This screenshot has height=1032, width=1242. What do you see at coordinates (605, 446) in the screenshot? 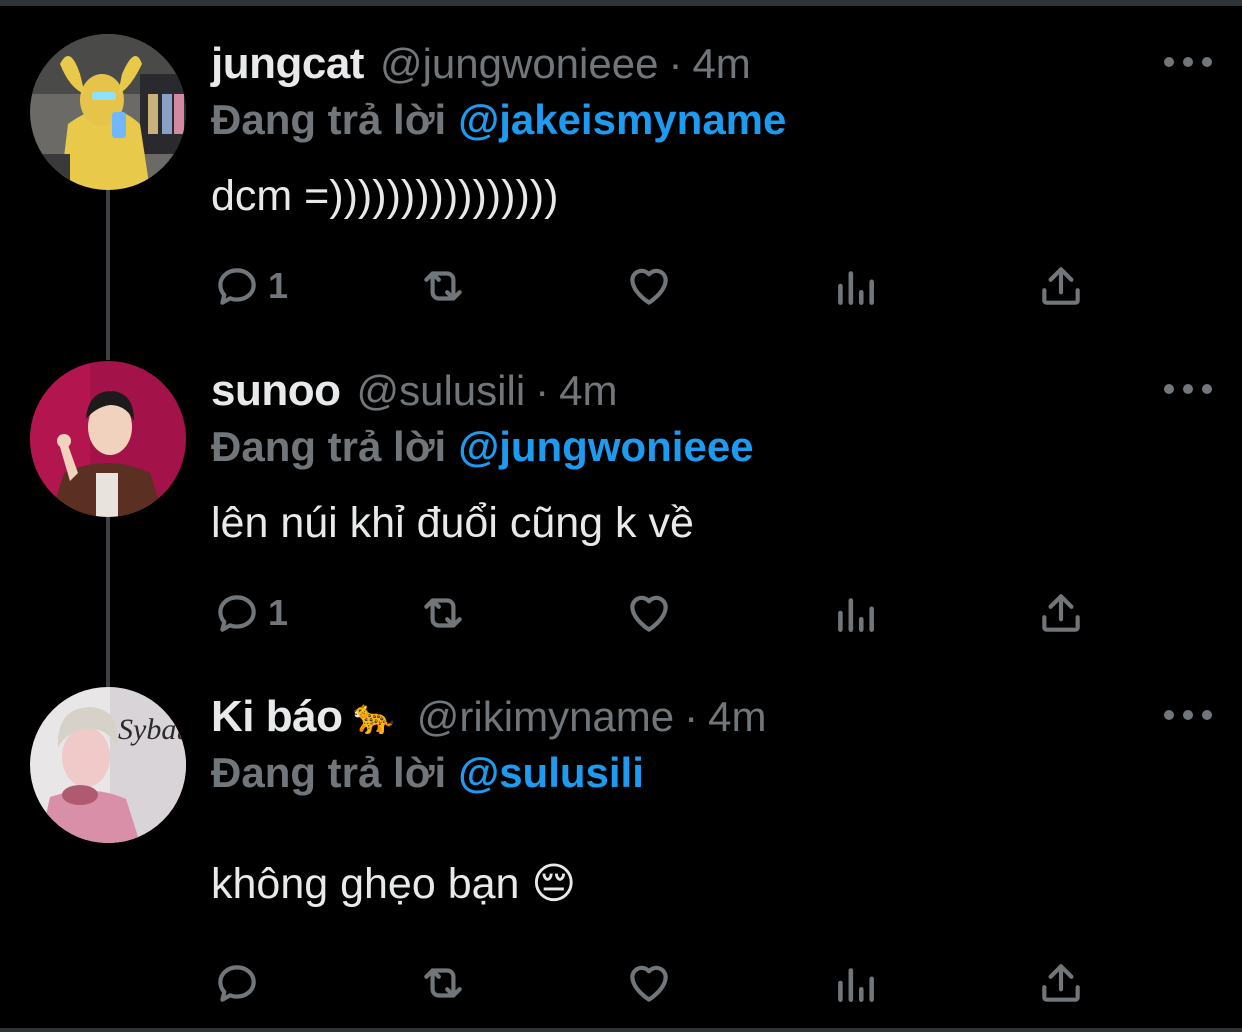
I see `mention-link: @jungwonieee` at bounding box center [605, 446].